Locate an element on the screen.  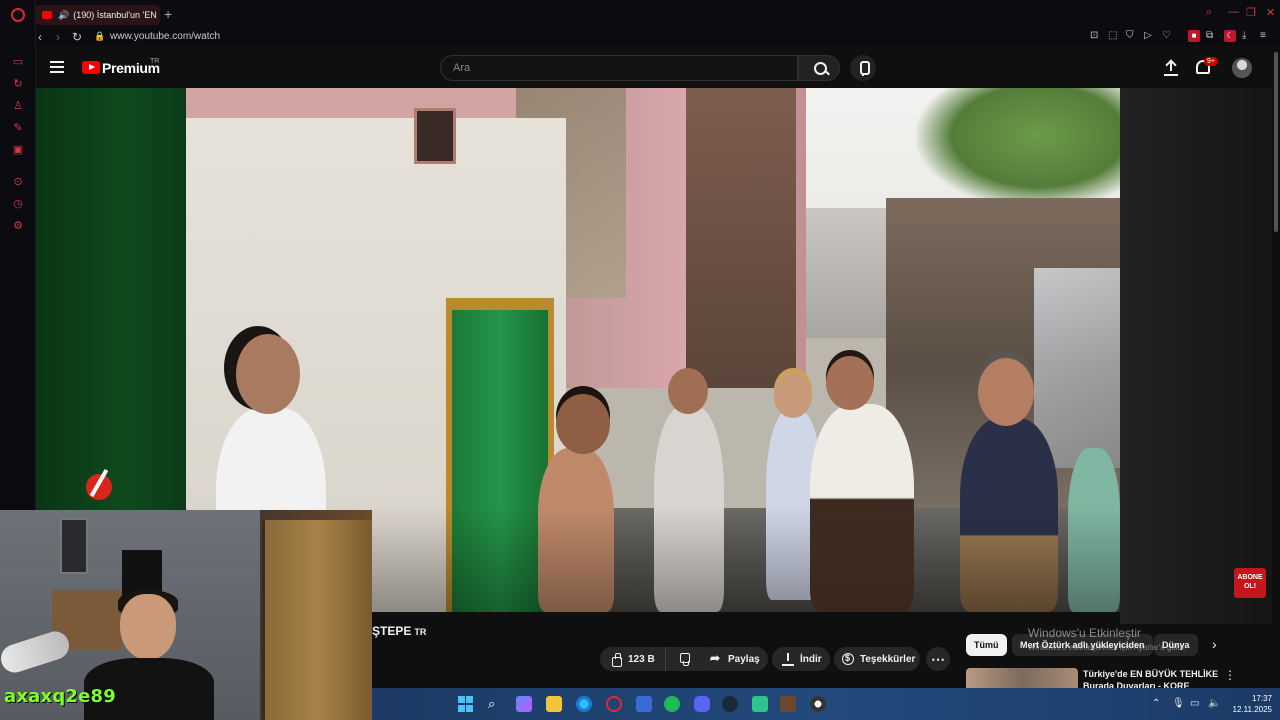
recommendation-more-icon: ⋮ is located at coordinates (1230, 675).